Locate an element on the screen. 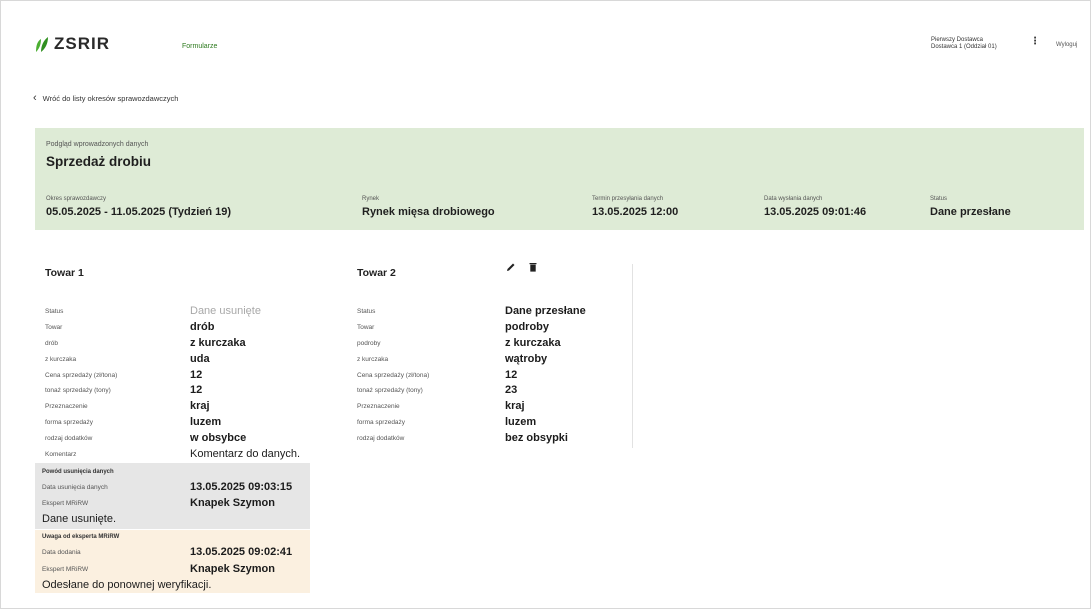 The image size is (1091, 609). t2-kurczak-value: wątroby is located at coordinates (526, 359).